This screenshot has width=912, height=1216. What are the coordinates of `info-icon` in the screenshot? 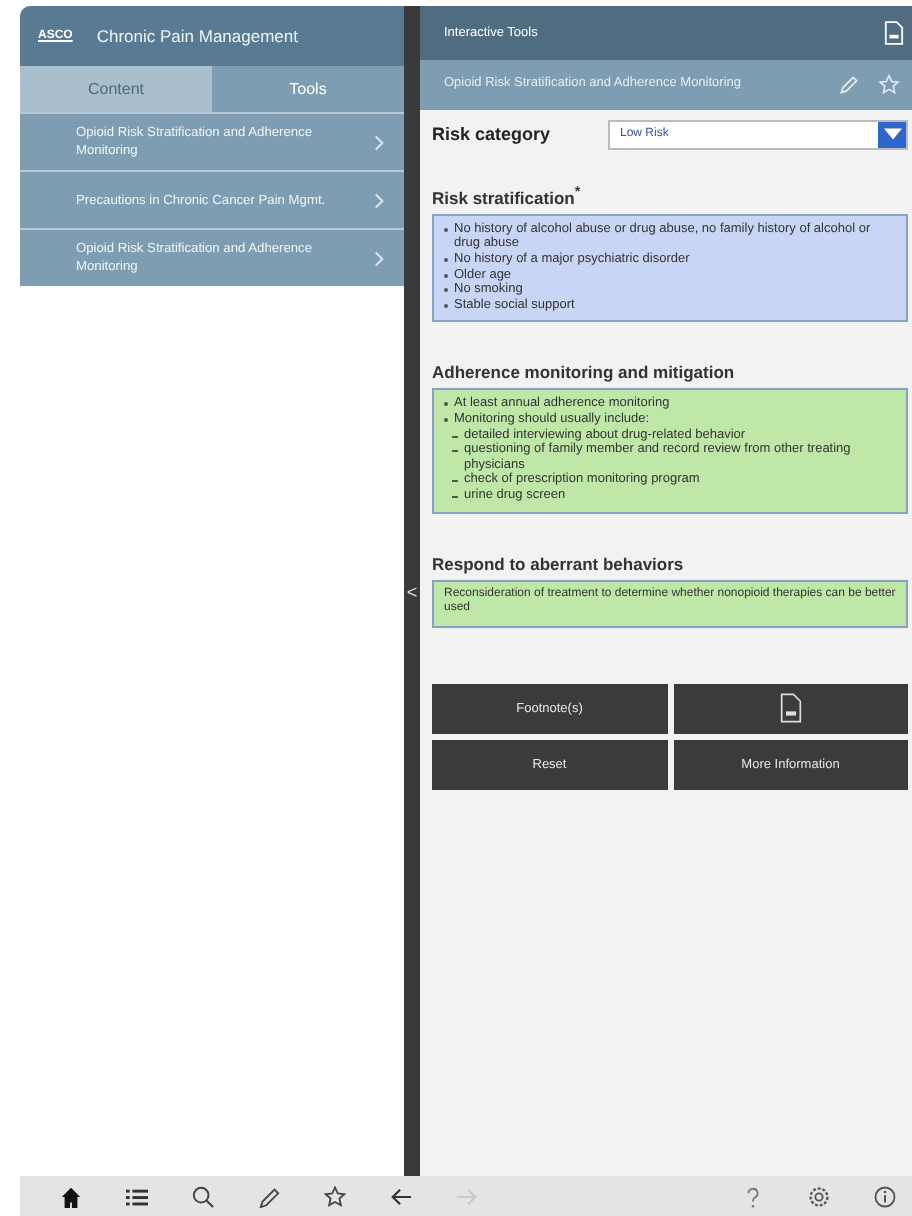 It's located at (885, 1196).